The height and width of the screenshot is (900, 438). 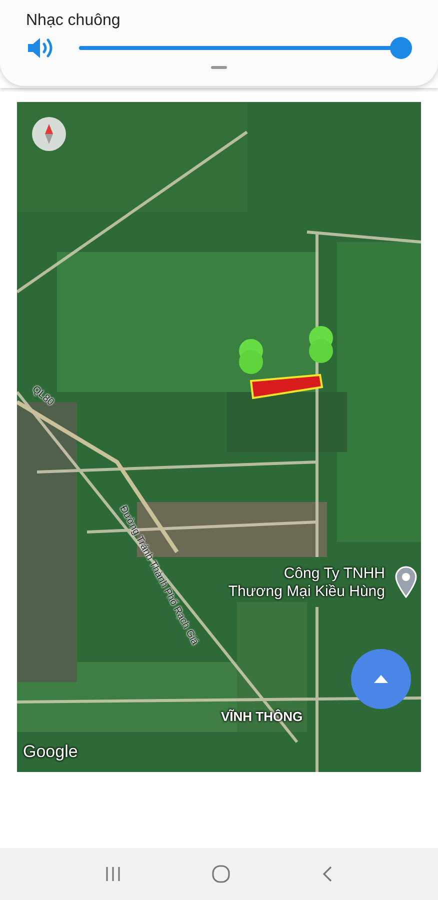 I want to click on place-pin-icon, so click(x=406, y=582).